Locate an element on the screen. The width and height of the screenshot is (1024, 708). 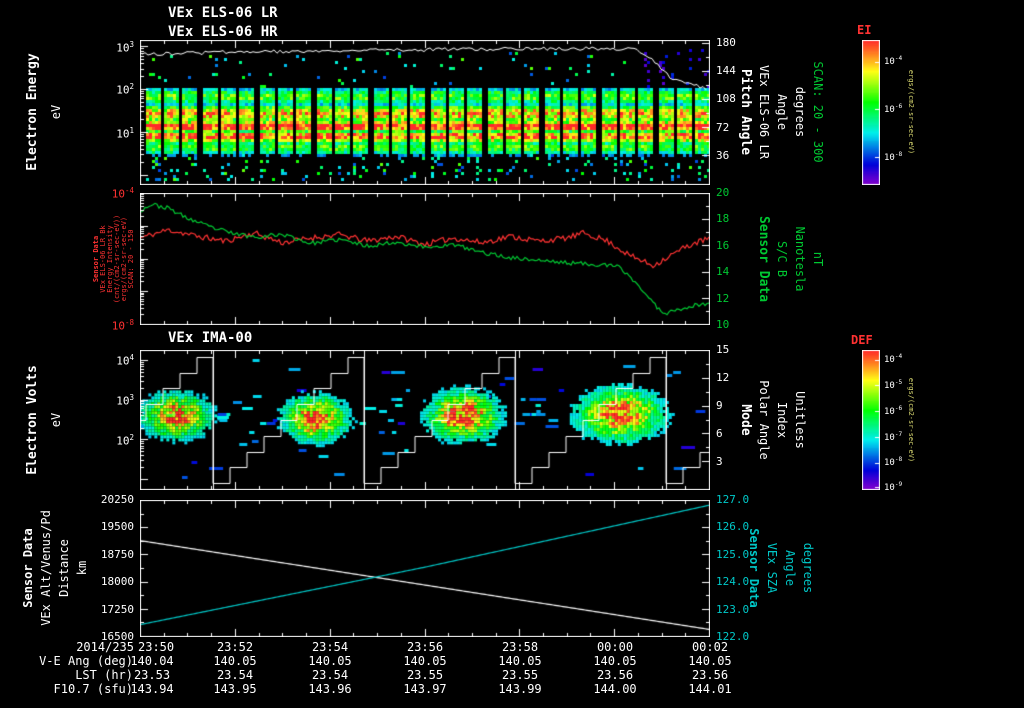
colorbar1-tick-2: 10-8 is located at coordinates (893, 157).